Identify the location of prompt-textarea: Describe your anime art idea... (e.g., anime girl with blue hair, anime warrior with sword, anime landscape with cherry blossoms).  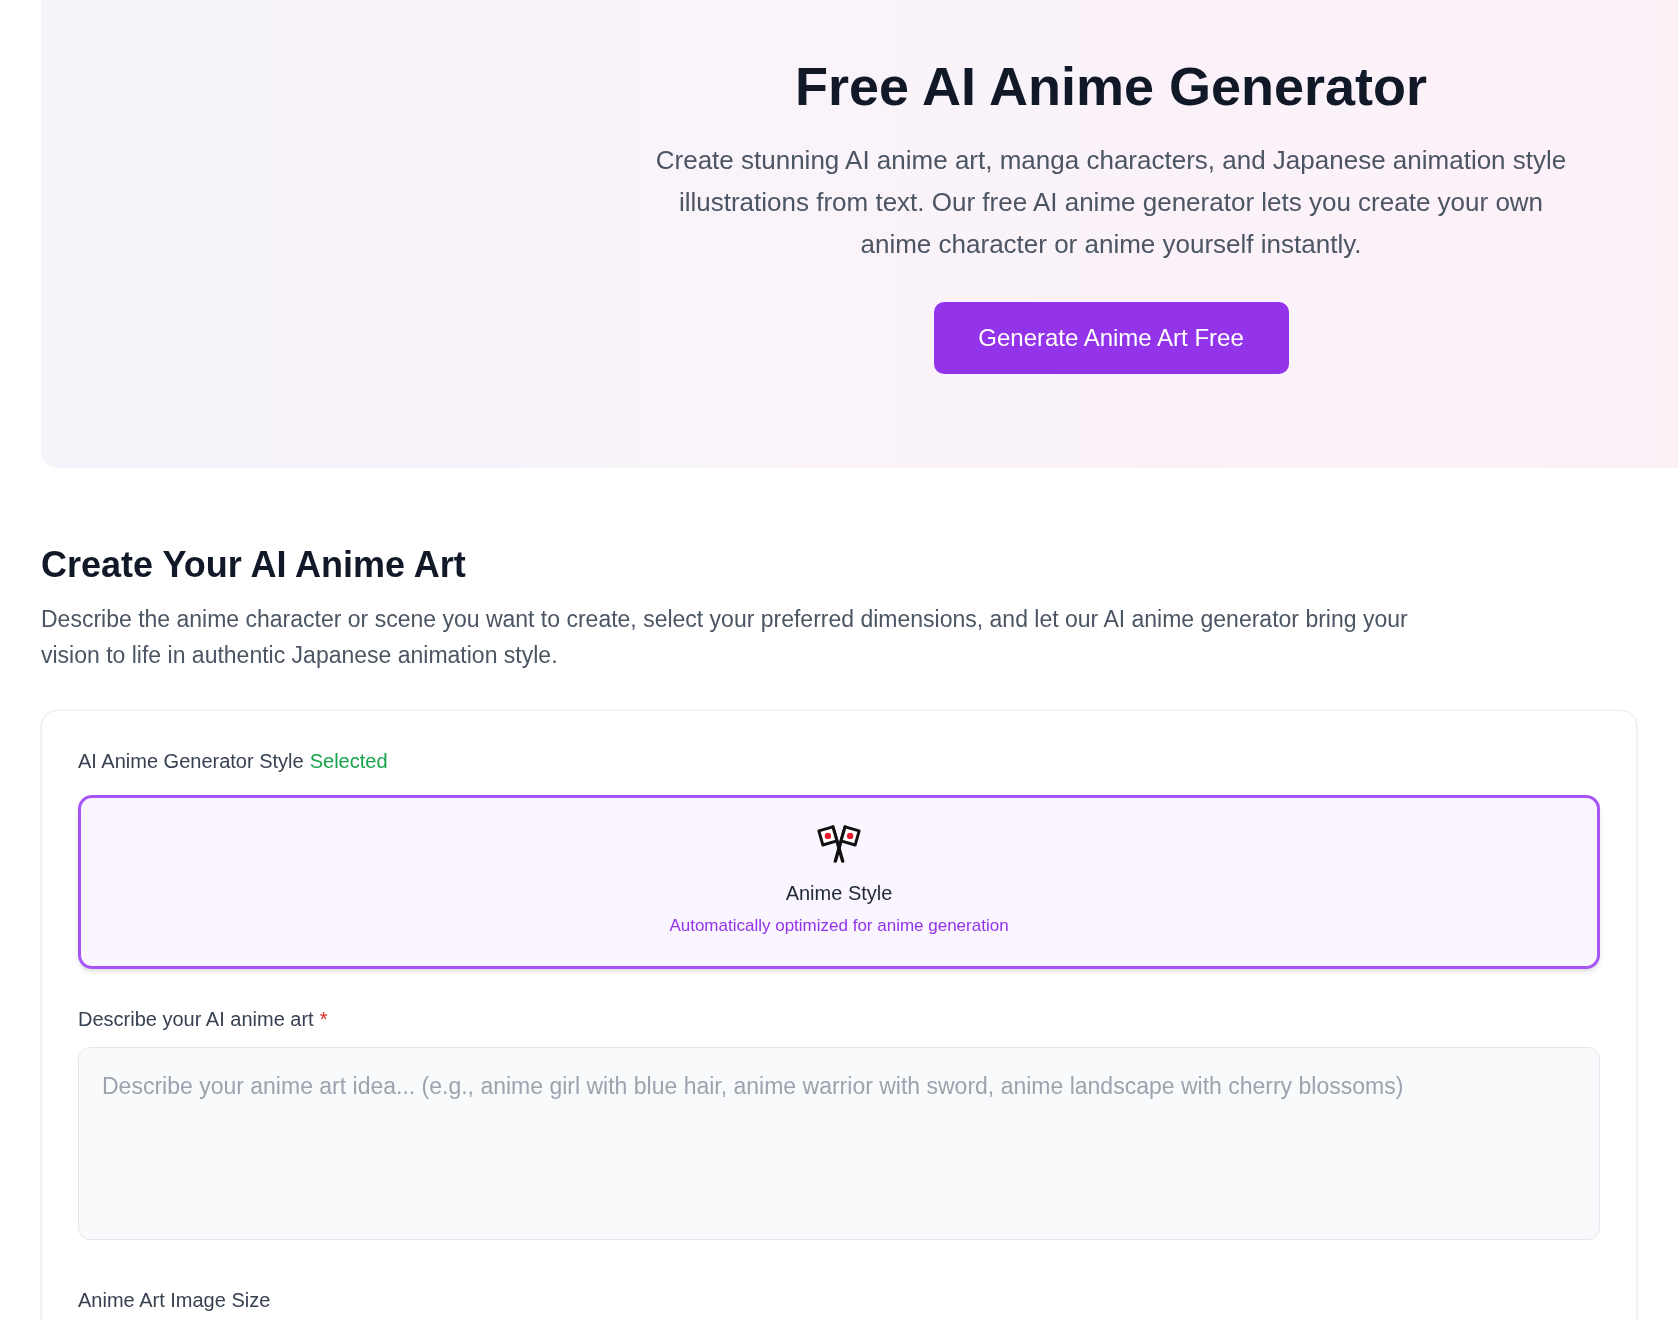
(839, 1143).